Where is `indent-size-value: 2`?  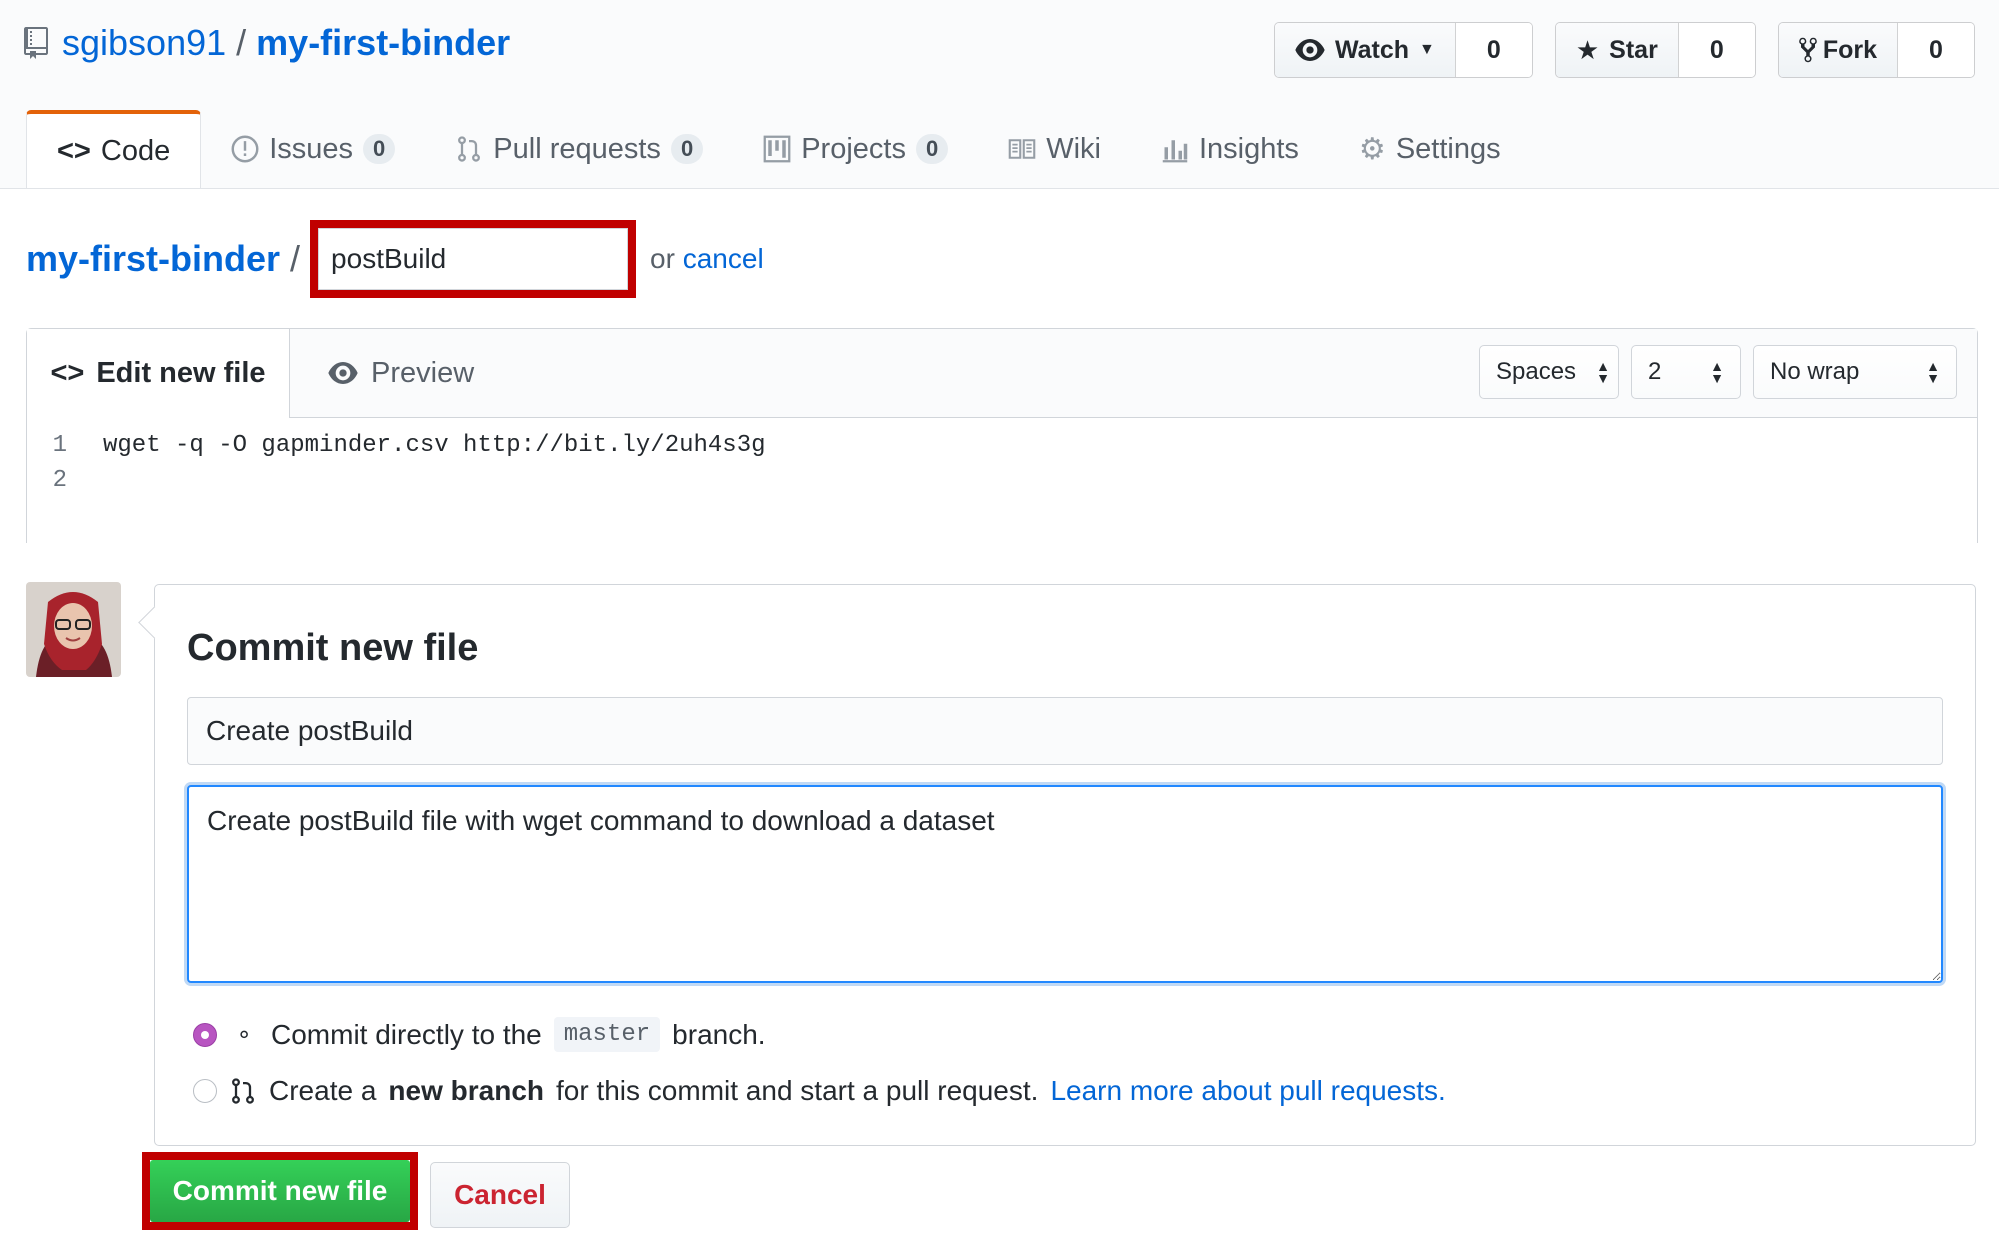
indent-size-value: 2 is located at coordinates (1655, 371).